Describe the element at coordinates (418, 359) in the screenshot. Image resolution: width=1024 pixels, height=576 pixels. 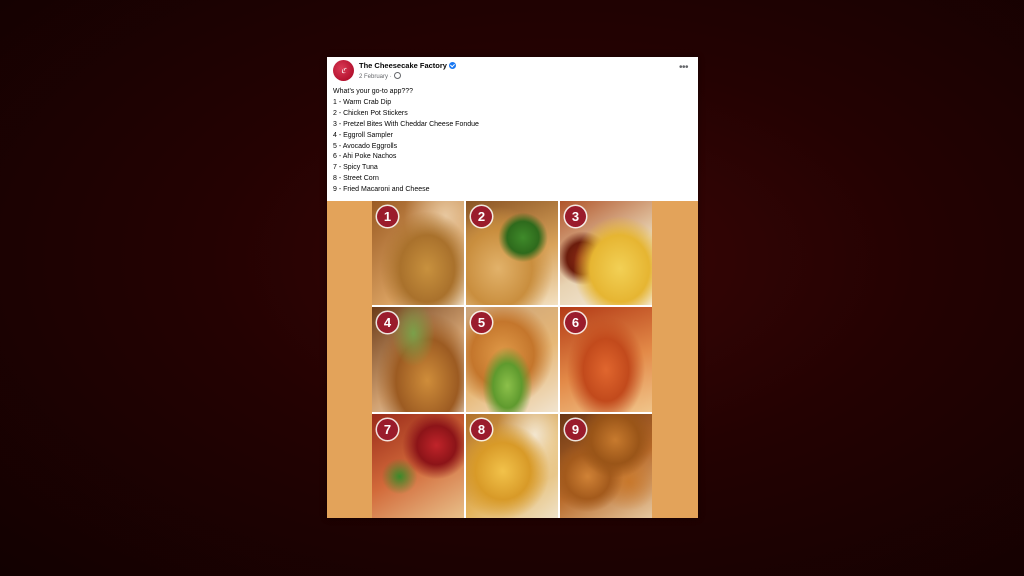
I see `appetizer-photo: 4` at that location.